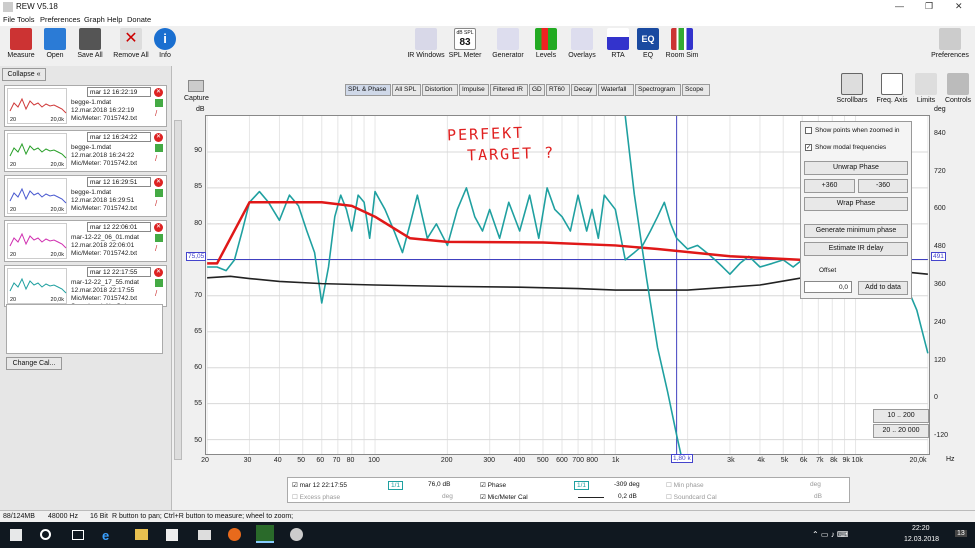 The image size is (975, 548). Describe the element at coordinates (368, 90) in the screenshot. I see `graph-tab: SPL & Phase` at that location.